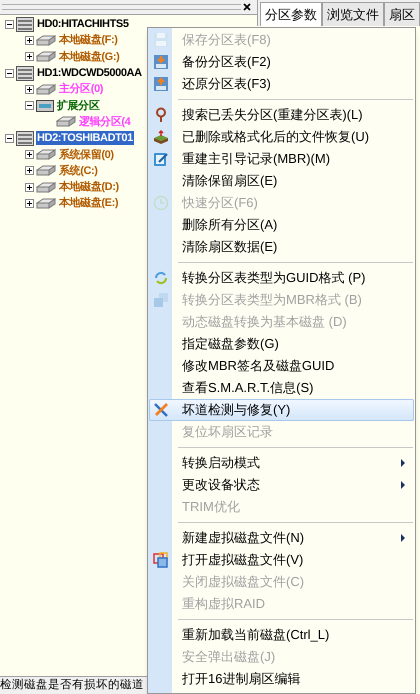 The height and width of the screenshot is (694, 420). What do you see at coordinates (161, 278) in the screenshot?
I see `refresh-icon` at bounding box center [161, 278].